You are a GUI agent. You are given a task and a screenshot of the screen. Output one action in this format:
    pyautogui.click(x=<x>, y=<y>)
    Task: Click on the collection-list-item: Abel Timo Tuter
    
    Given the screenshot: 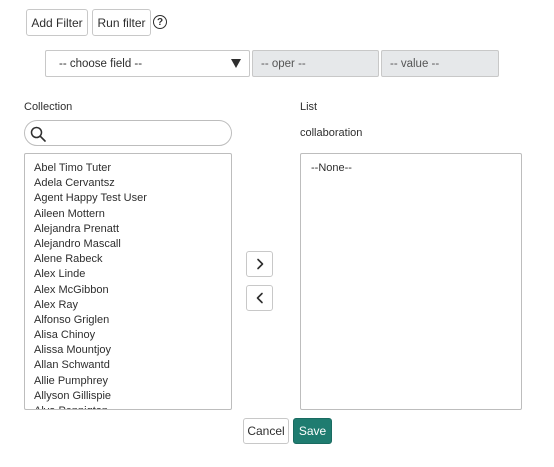 What is the action you would take?
    pyautogui.click(x=90, y=168)
    